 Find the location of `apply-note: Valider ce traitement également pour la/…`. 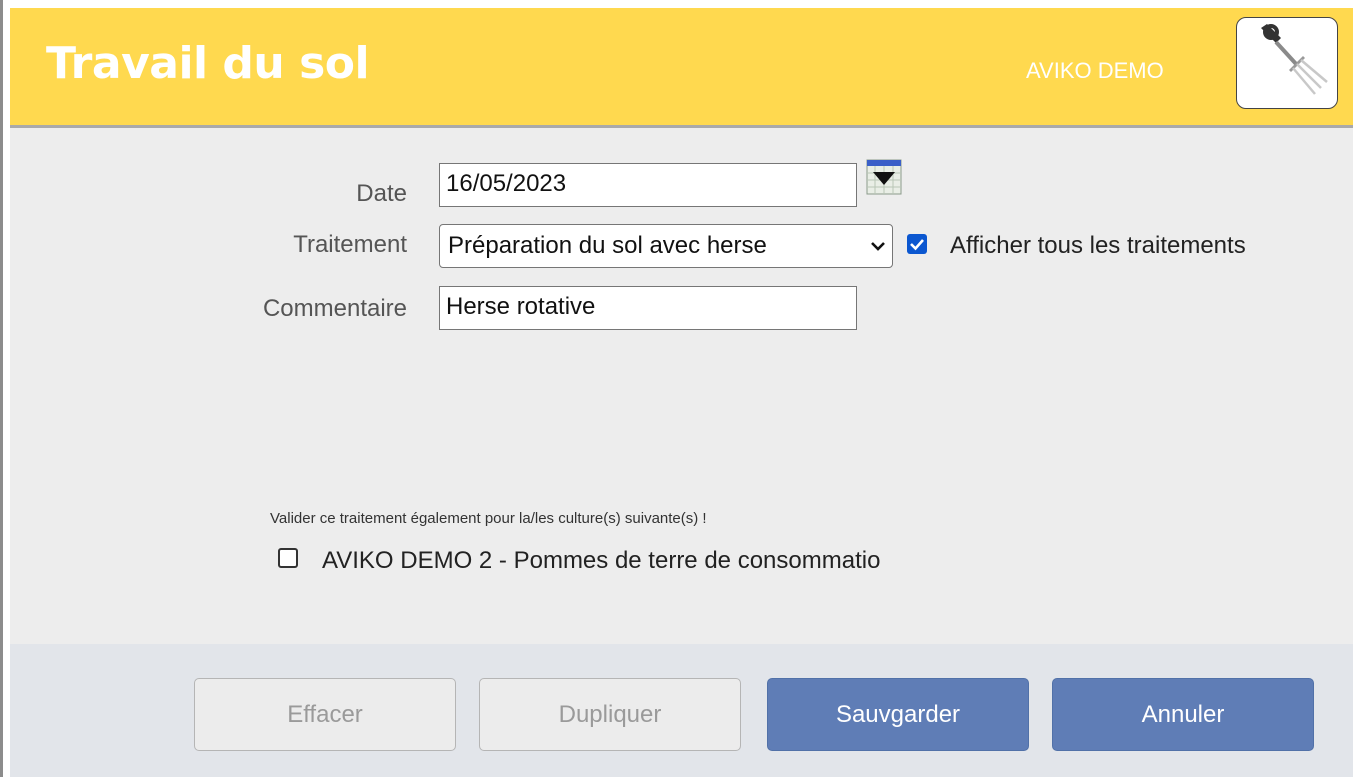

apply-note: Valider ce traitement également pour la/… is located at coordinates (488, 518).